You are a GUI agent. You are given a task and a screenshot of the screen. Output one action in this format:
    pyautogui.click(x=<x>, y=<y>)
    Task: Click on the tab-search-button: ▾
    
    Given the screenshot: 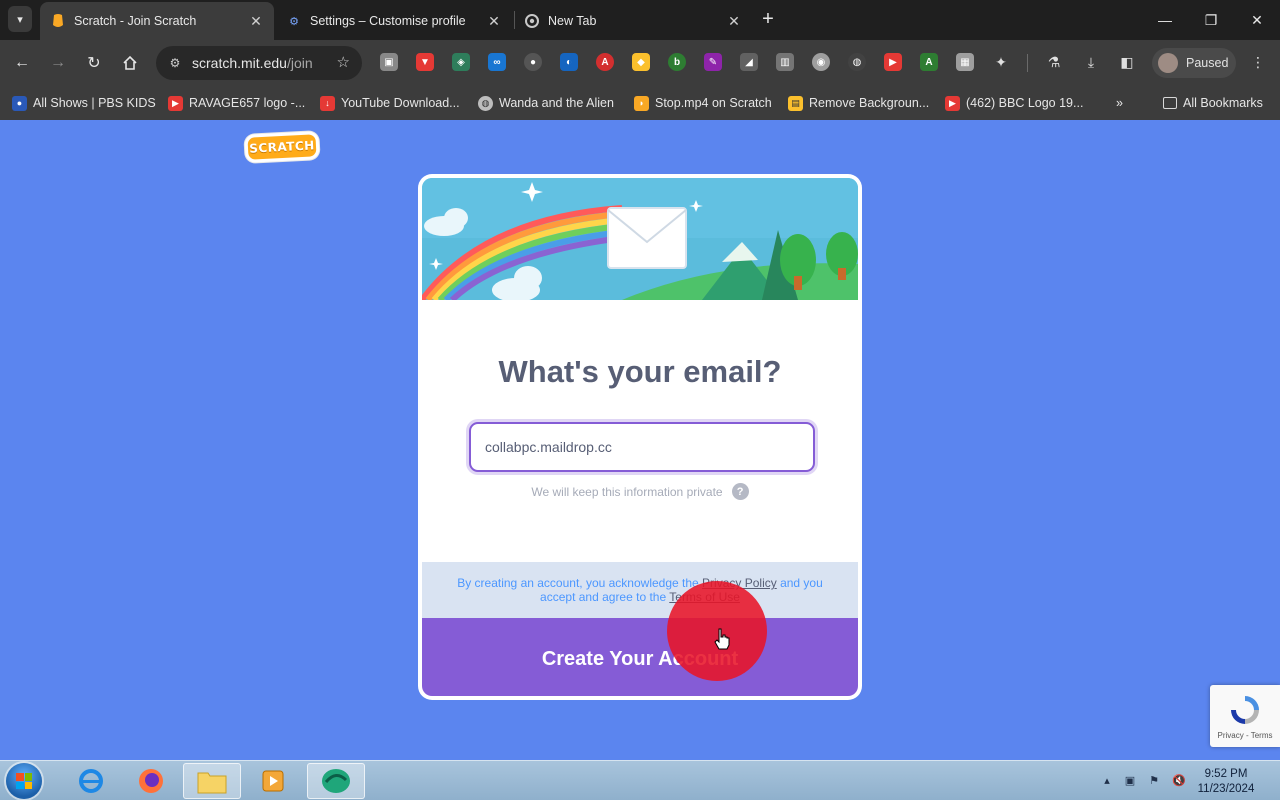 What is the action you would take?
    pyautogui.click(x=20, y=19)
    